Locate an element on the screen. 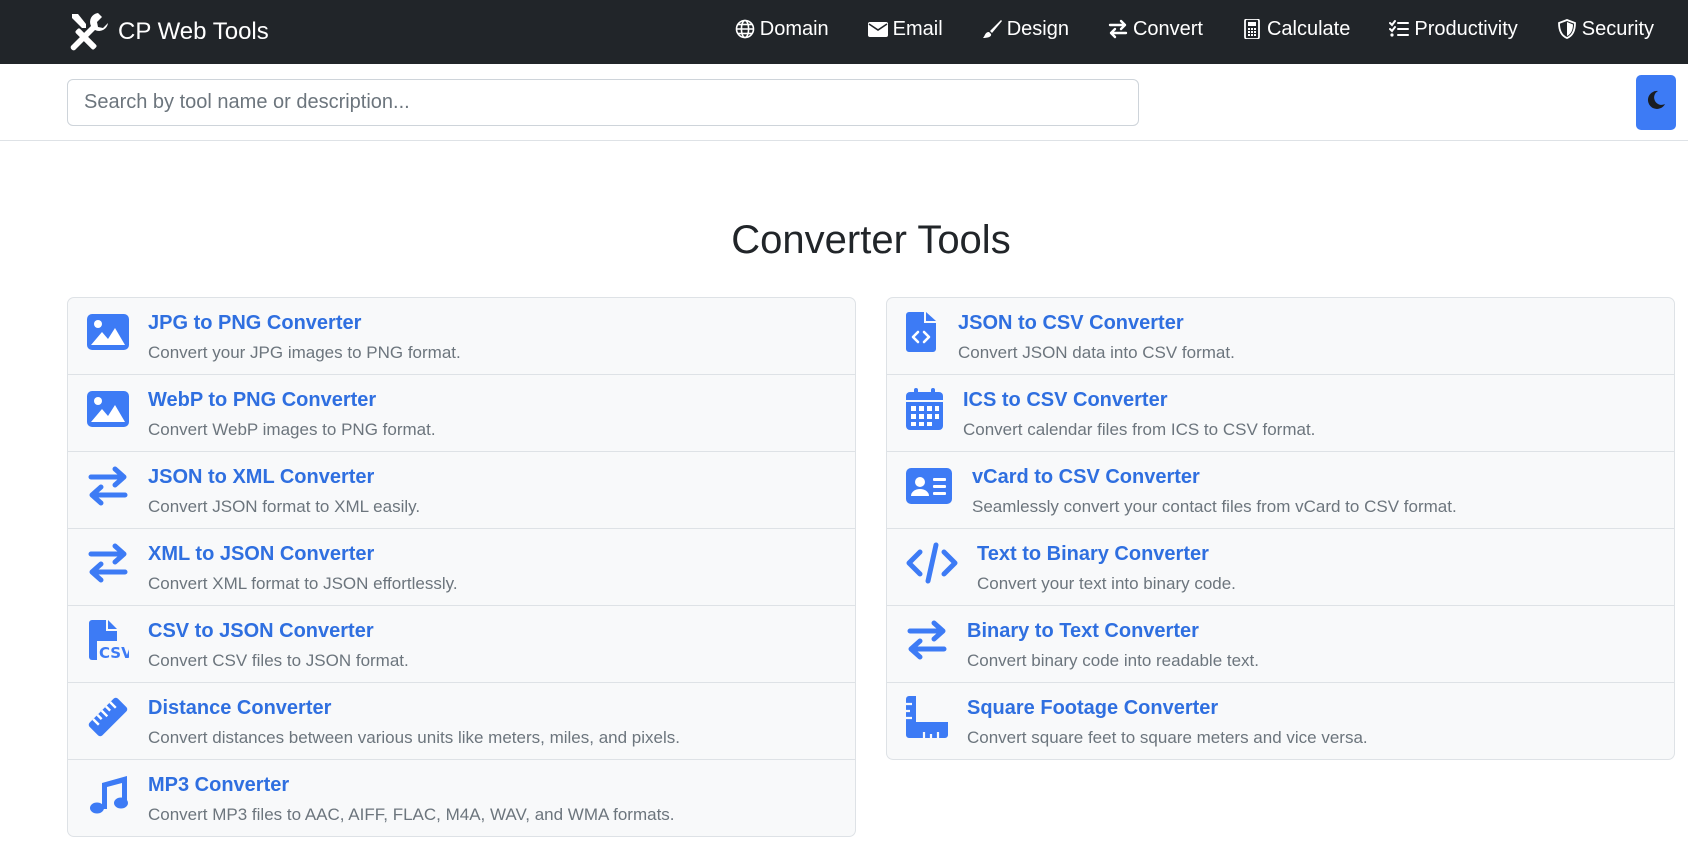 This screenshot has height=867, width=1688. tool-title: Binary to Text Converter is located at coordinates (1083, 631).